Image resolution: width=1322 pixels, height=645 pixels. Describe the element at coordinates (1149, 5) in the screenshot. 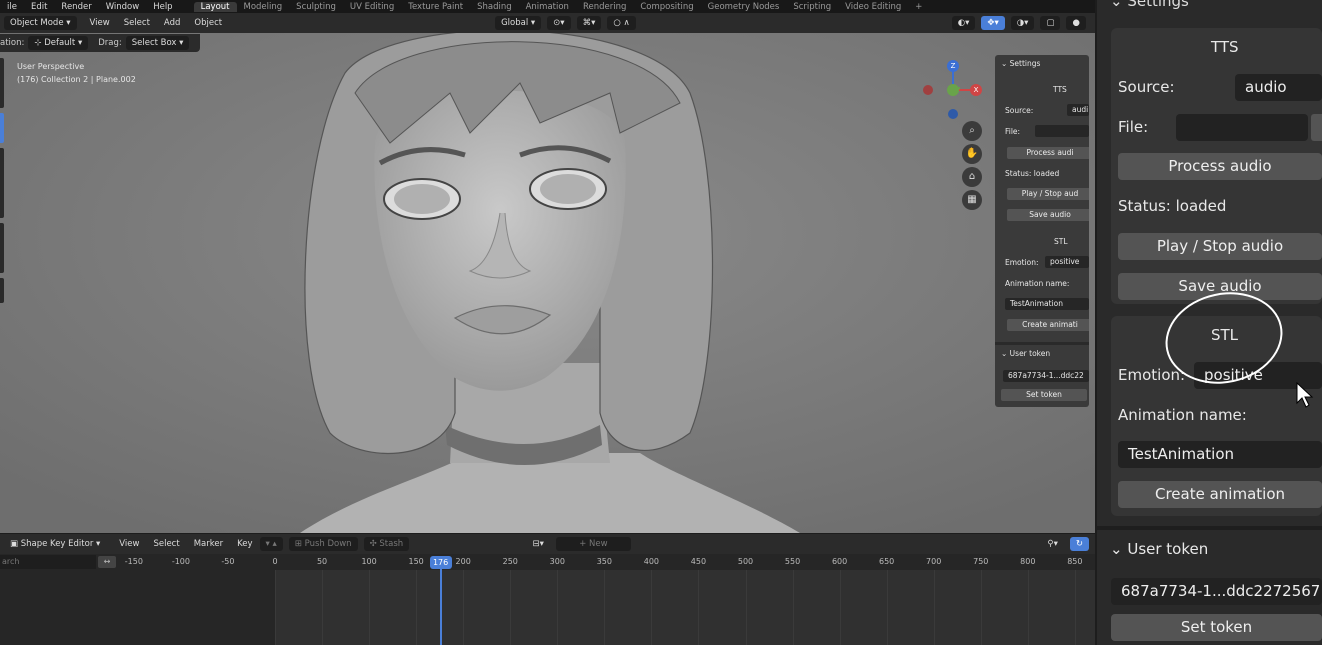

I see `settings-header: ⌄ Settings` at that location.